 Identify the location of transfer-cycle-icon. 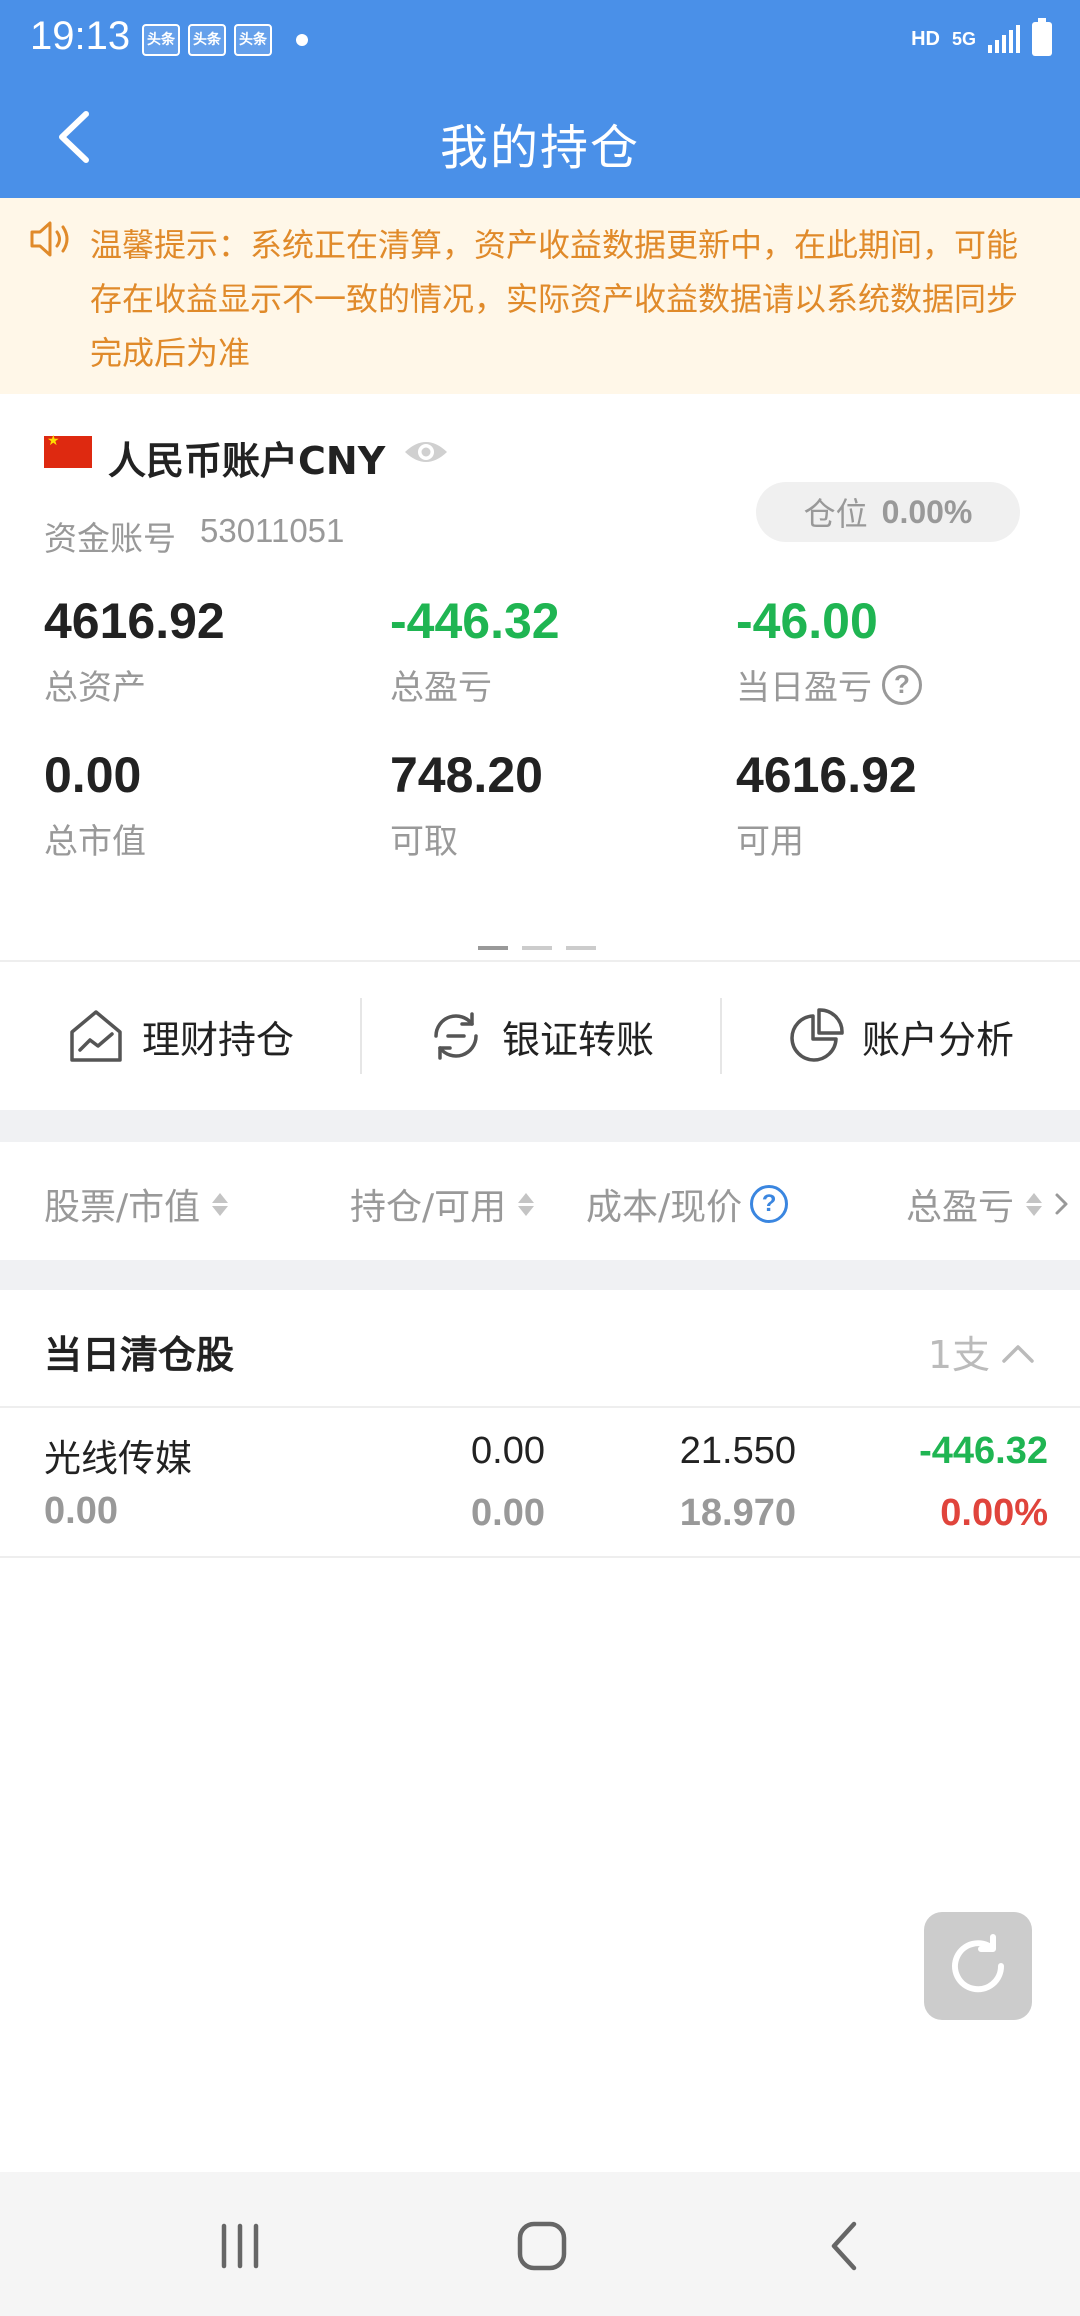
(456, 1036).